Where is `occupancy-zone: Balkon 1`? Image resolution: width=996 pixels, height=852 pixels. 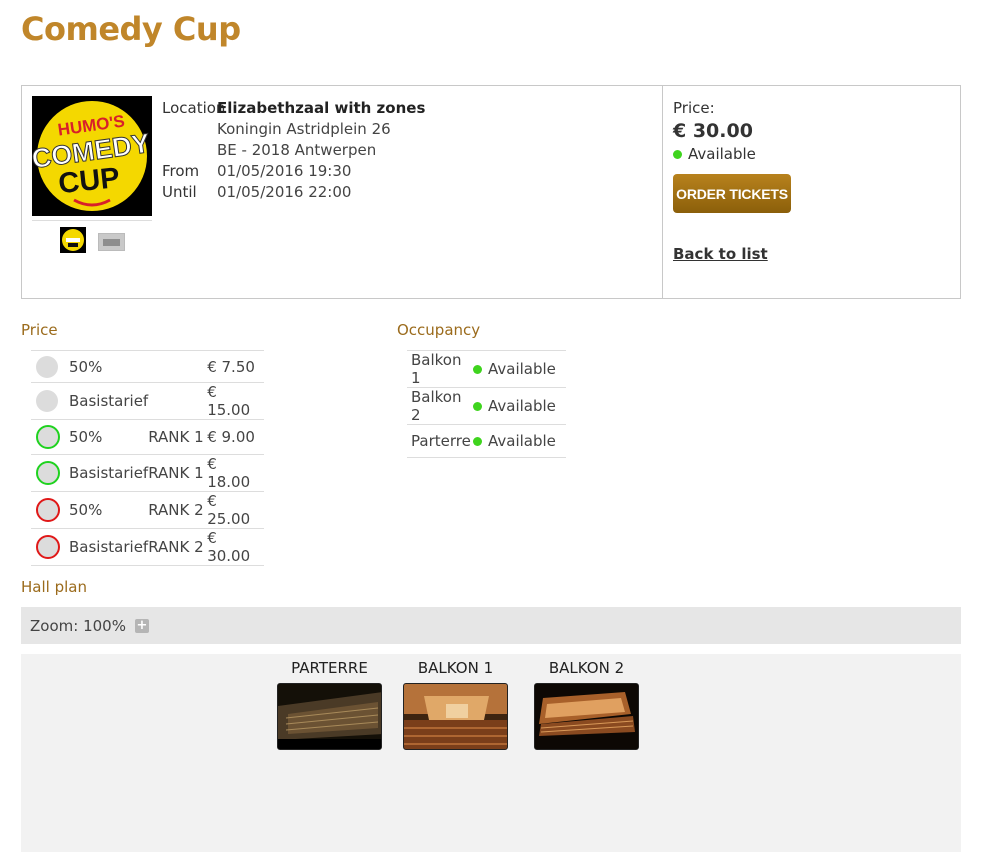 occupancy-zone: Balkon 1 is located at coordinates (440, 369).